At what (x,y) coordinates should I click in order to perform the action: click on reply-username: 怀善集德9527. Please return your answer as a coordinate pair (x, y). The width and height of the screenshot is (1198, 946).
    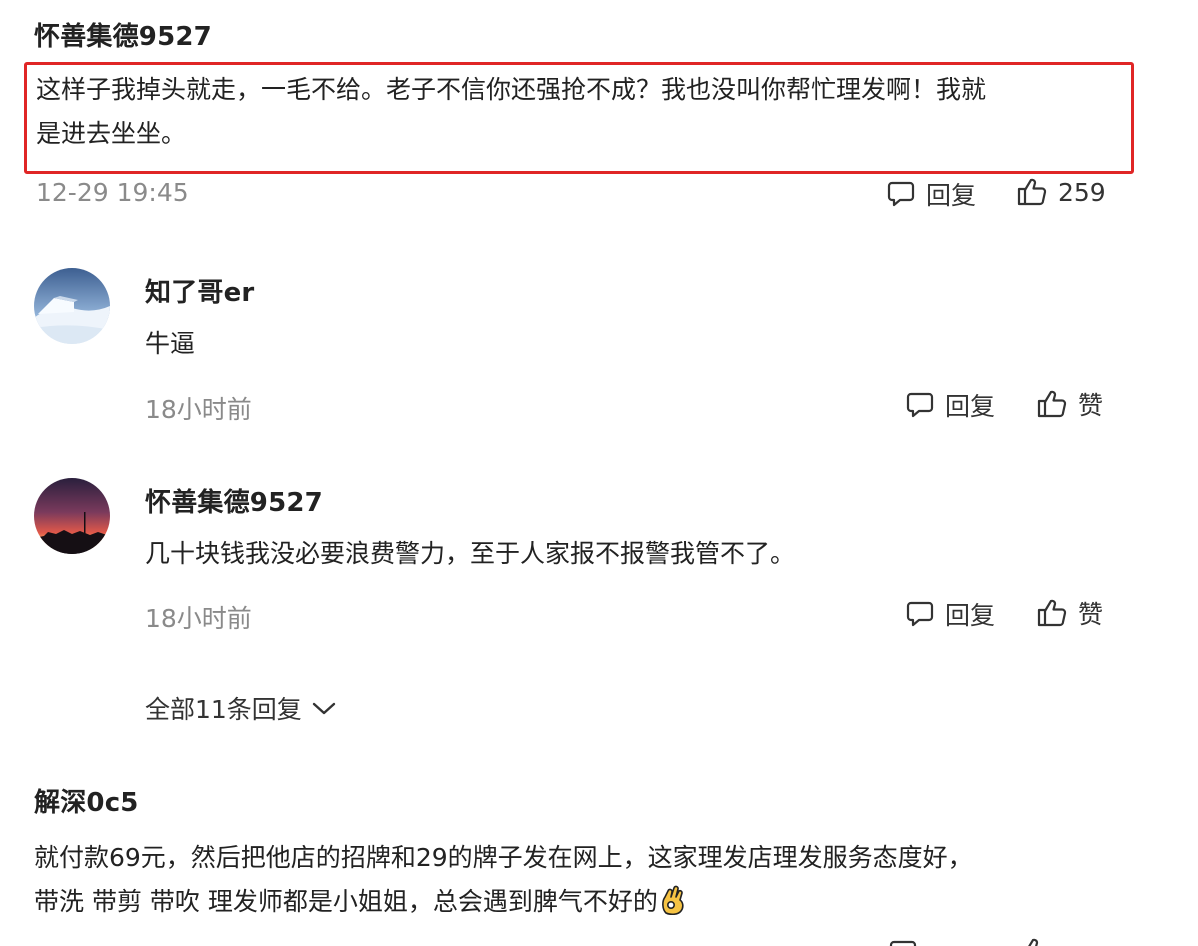
    Looking at the image, I should click on (234, 500).